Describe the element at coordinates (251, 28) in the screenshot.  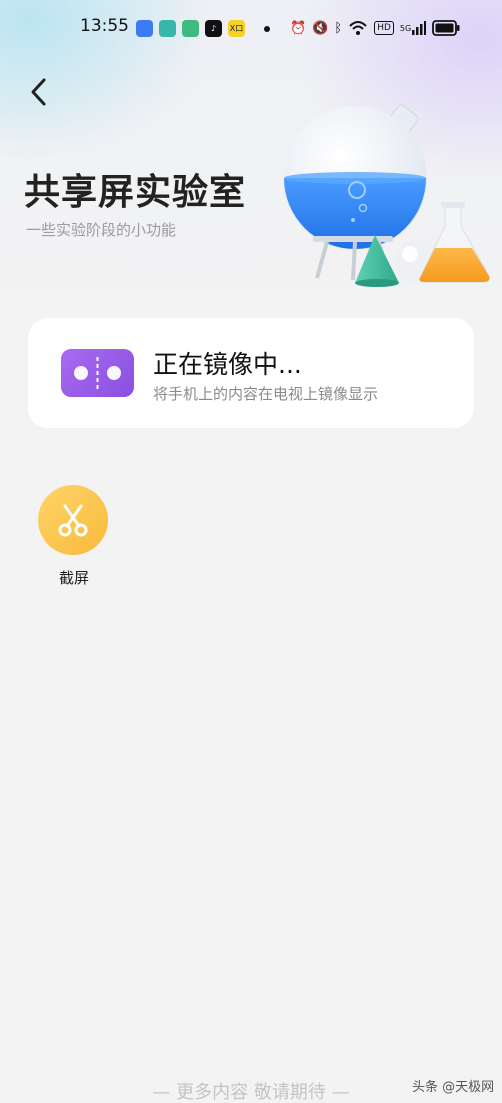
I see `status-bar: 13:55 ♪ X口 ⏰ 🔇 ᛒ HD 5G` at that location.